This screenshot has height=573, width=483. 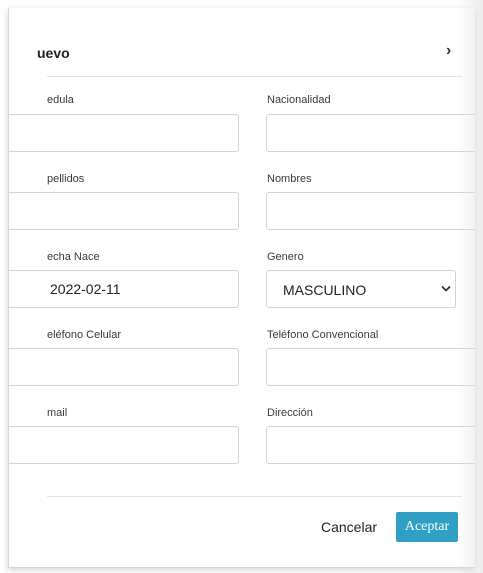 What do you see at coordinates (124, 211) in the screenshot?
I see `apellidos-input` at bounding box center [124, 211].